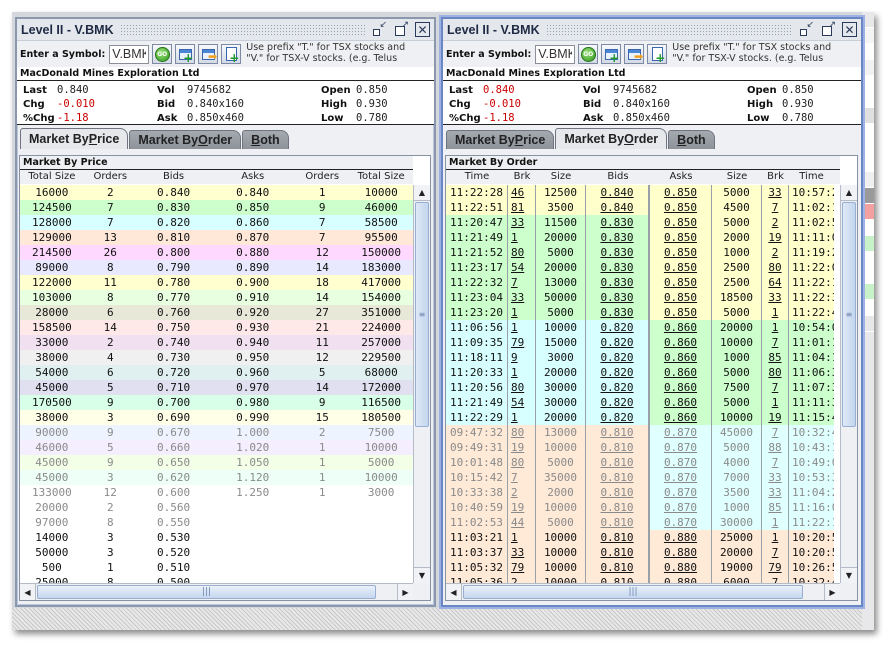  I want to click on price-level-row: 214500 26 0.800 0.880 12 150000, so click(216, 252).